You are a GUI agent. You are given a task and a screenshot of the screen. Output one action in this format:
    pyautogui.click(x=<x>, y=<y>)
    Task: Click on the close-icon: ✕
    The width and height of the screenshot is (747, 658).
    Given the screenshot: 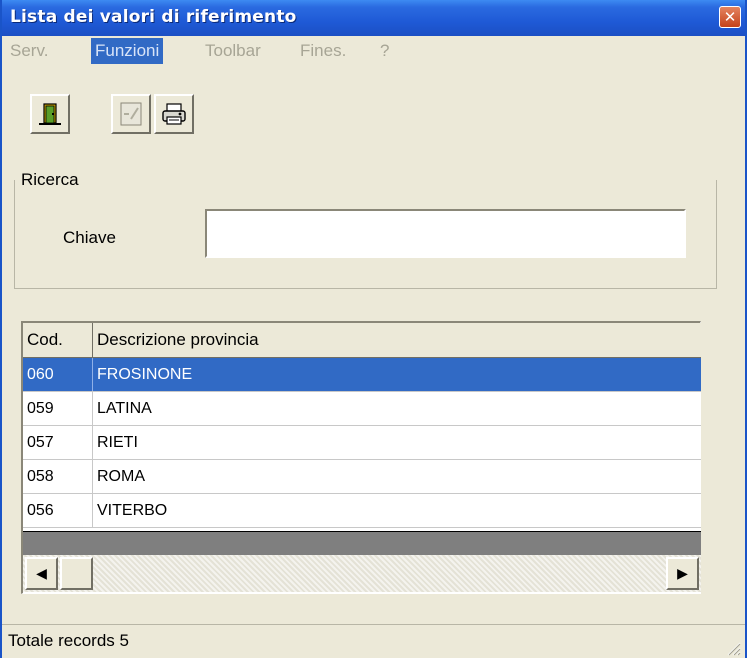 What is the action you would take?
    pyautogui.click(x=730, y=17)
    